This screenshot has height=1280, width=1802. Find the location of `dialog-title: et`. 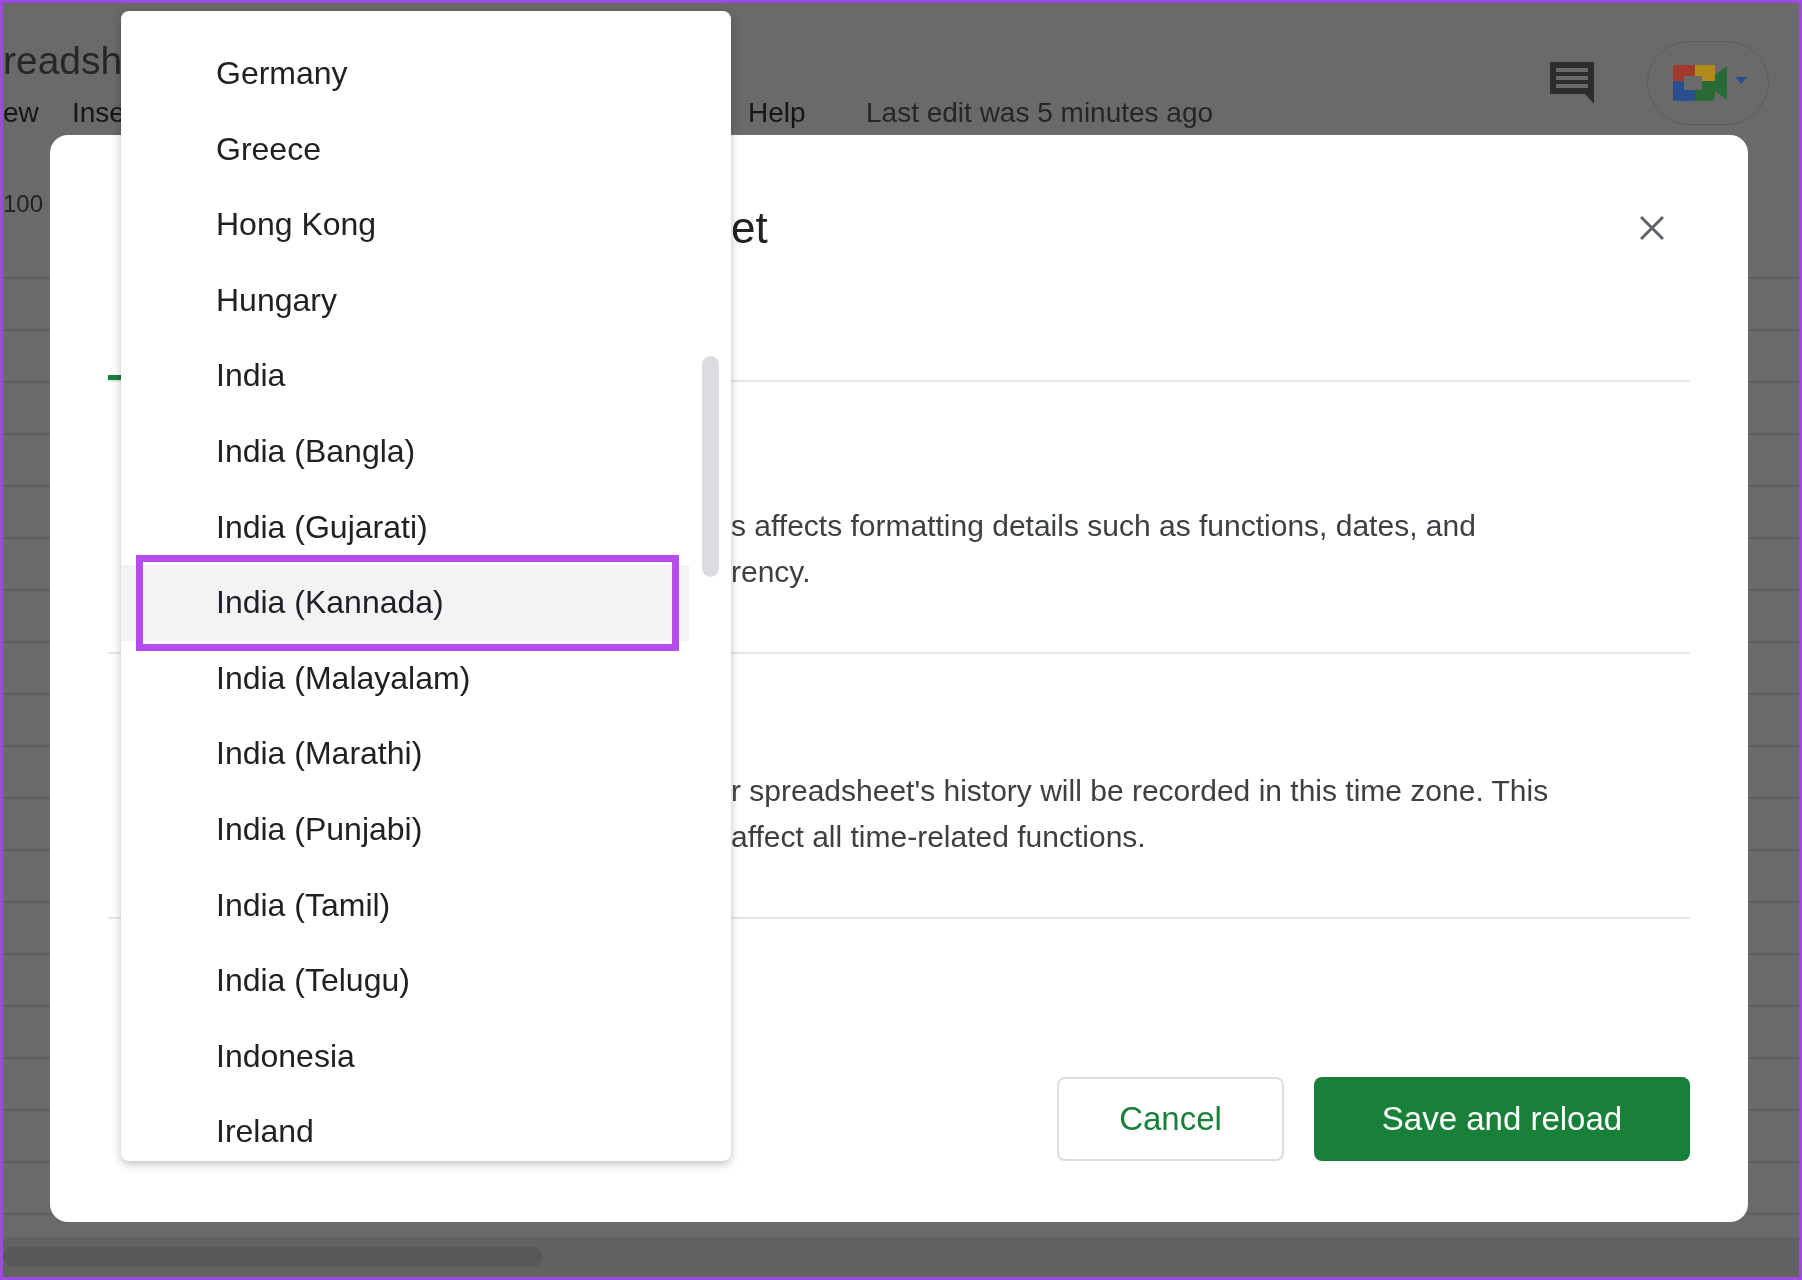

dialog-title: et is located at coordinates (749, 228).